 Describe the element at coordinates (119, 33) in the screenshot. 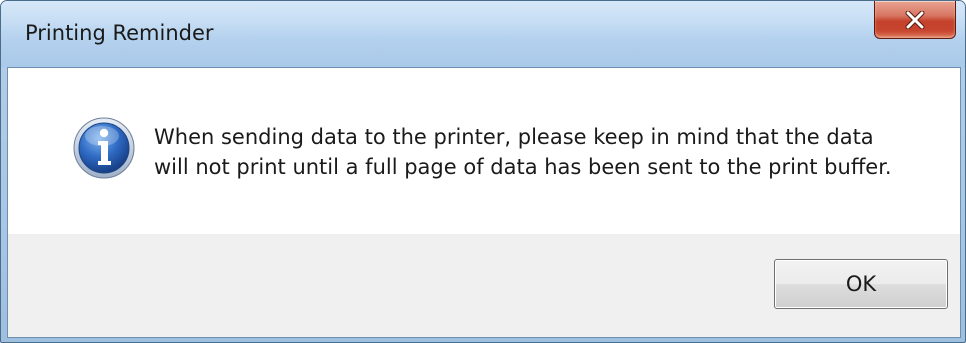

I see `window-title: Printing Reminder` at that location.